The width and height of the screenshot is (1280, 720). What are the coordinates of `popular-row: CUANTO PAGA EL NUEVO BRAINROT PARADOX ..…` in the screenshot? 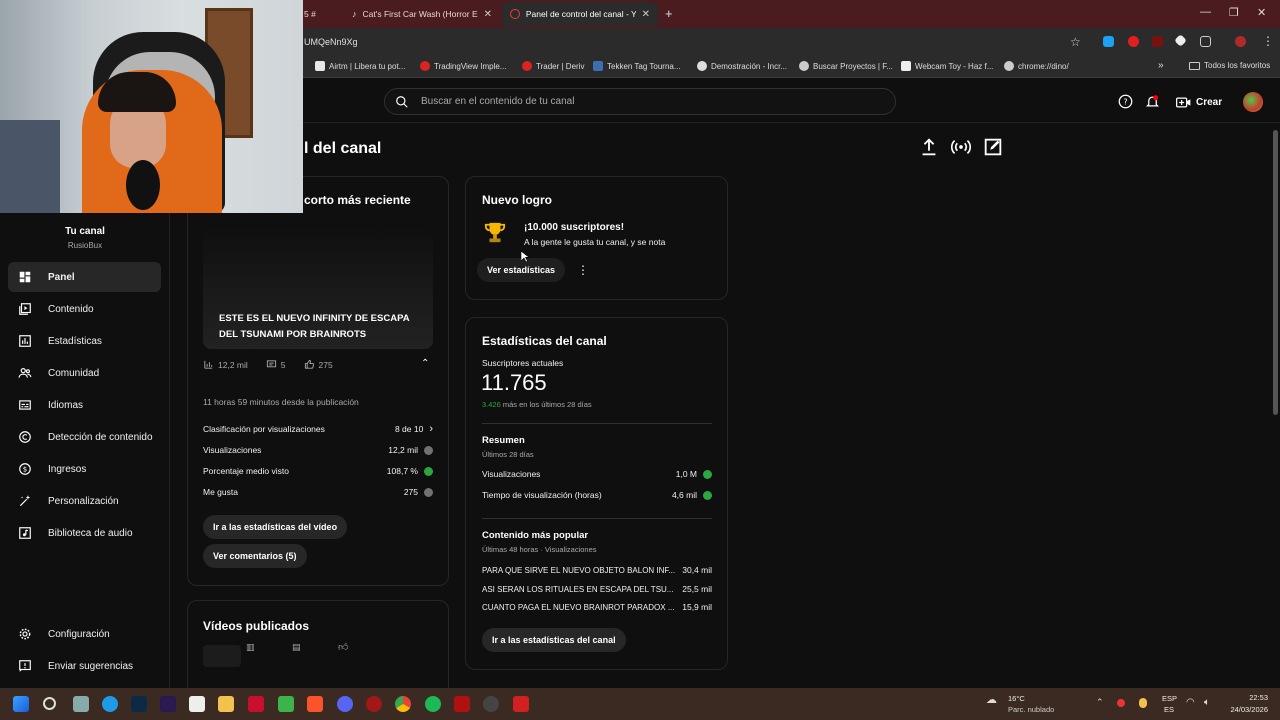 It's located at (597, 607).